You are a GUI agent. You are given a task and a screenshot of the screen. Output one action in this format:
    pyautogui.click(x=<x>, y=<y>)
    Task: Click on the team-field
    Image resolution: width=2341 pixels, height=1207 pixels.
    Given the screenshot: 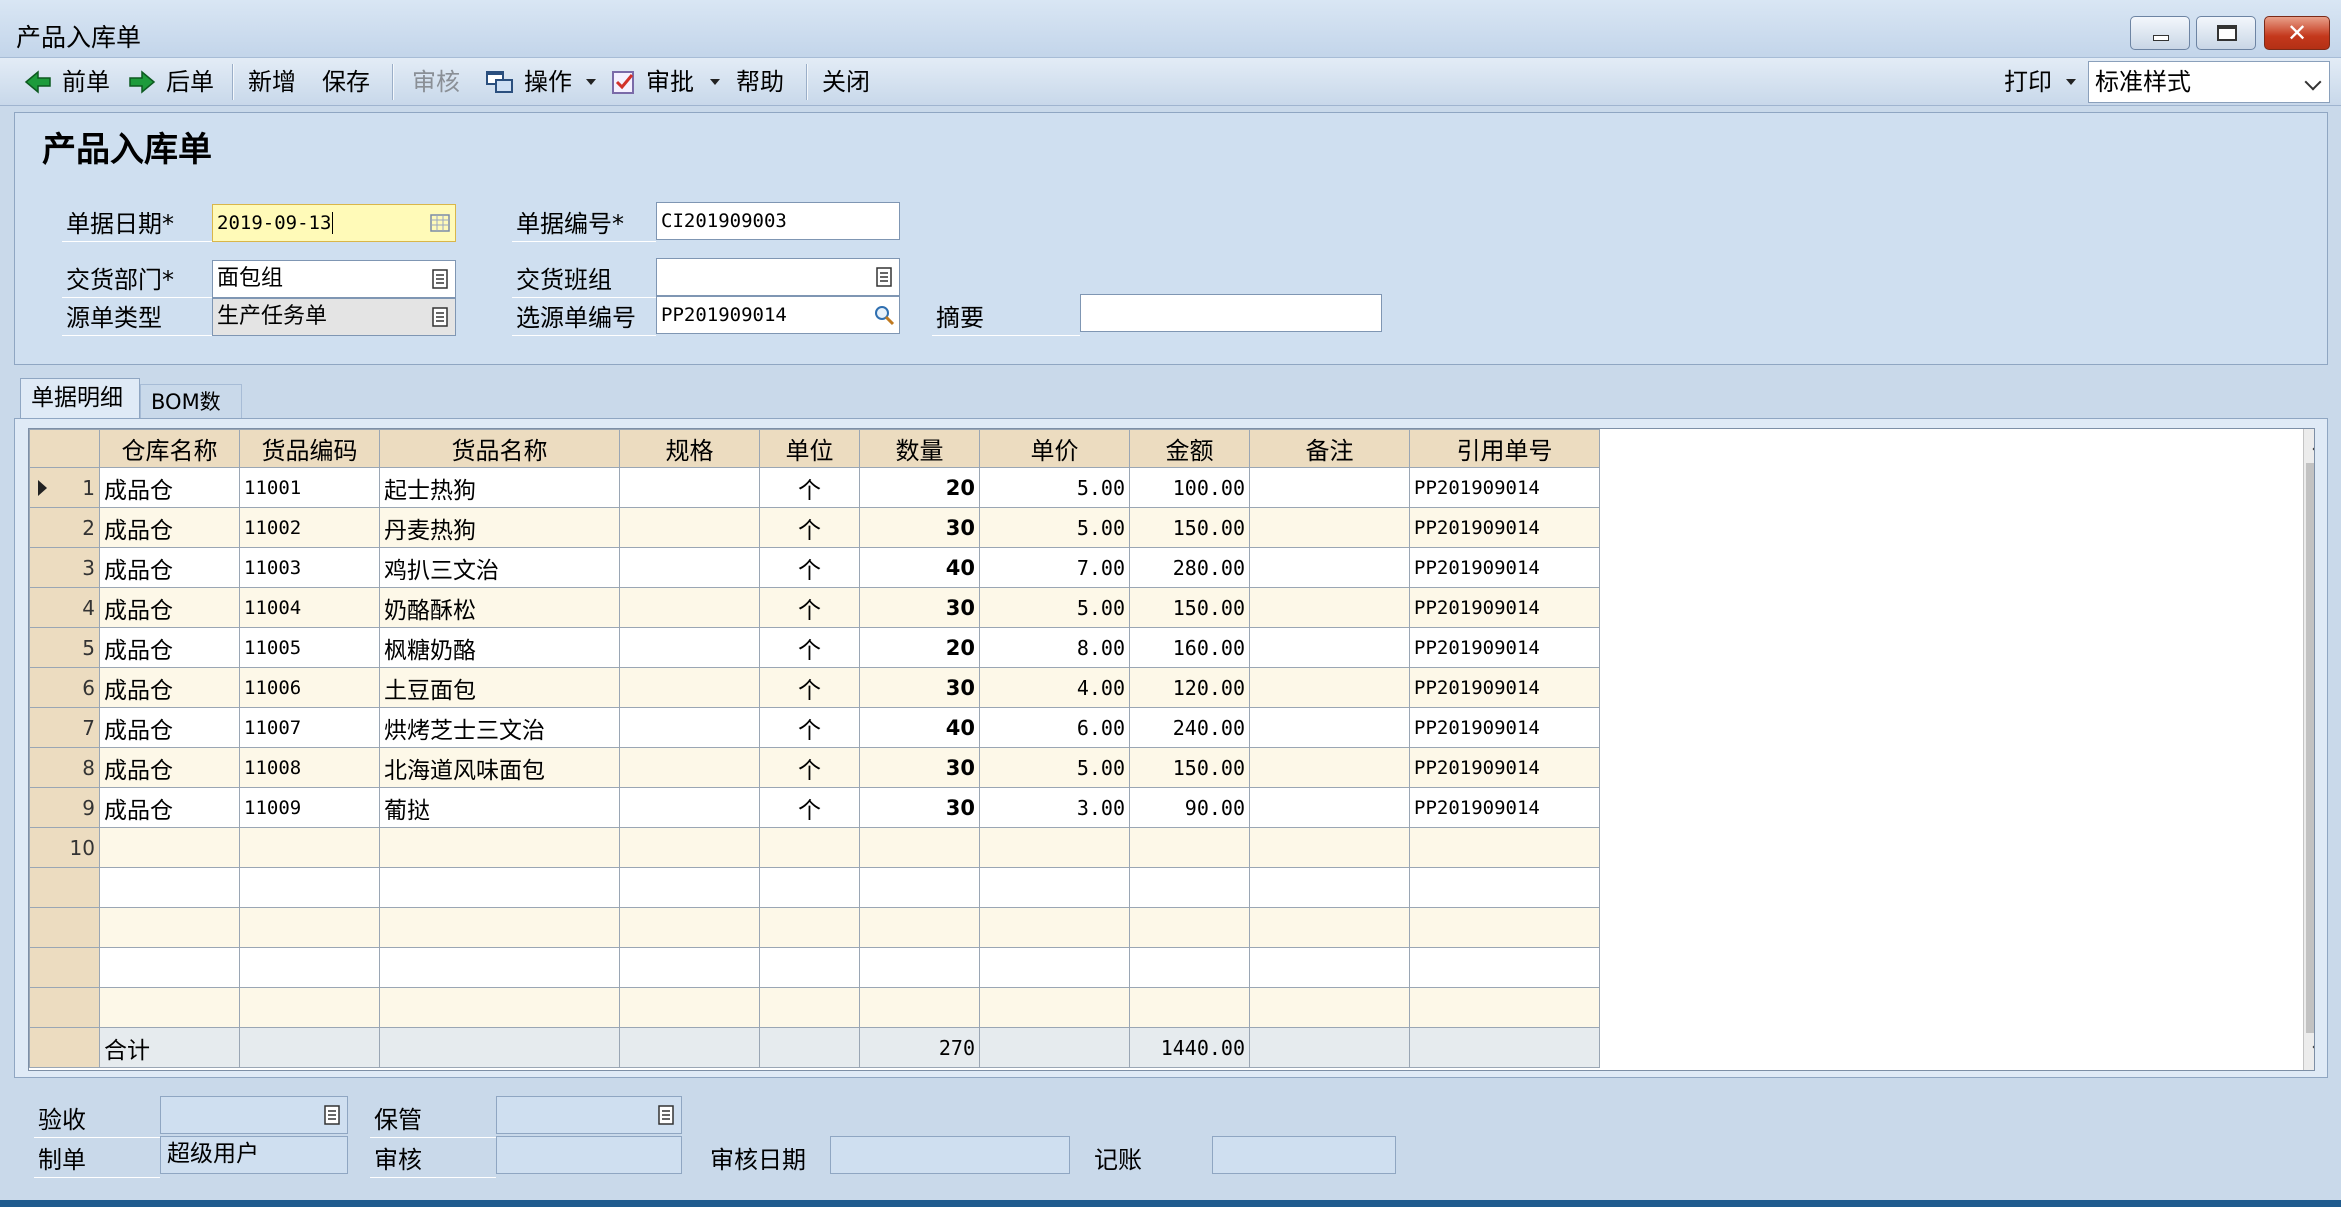 What is the action you would take?
    pyautogui.click(x=778, y=277)
    